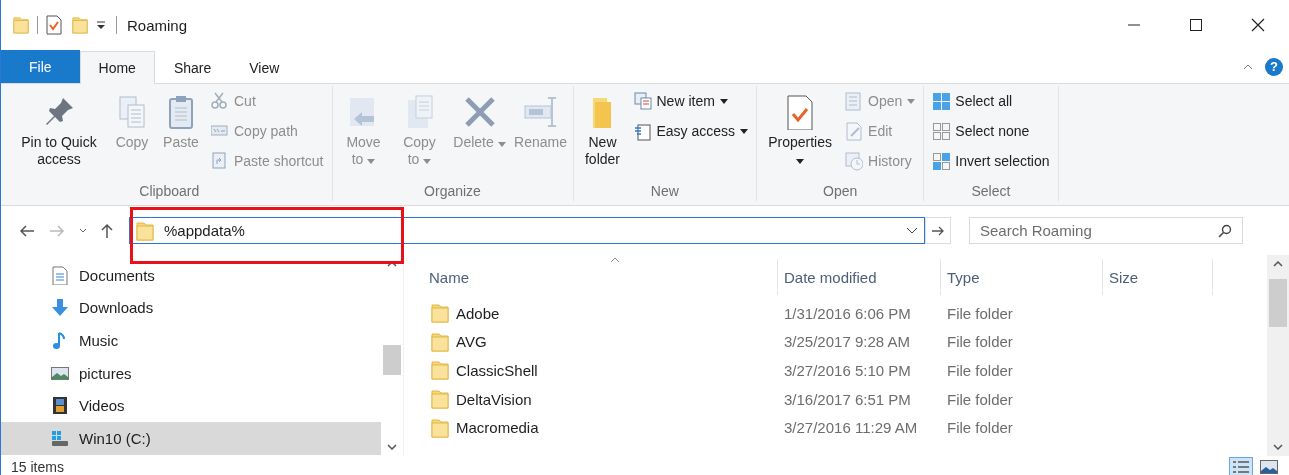 The image size is (1289, 475). Describe the element at coordinates (854, 101) in the screenshot. I see `open-icon` at that location.